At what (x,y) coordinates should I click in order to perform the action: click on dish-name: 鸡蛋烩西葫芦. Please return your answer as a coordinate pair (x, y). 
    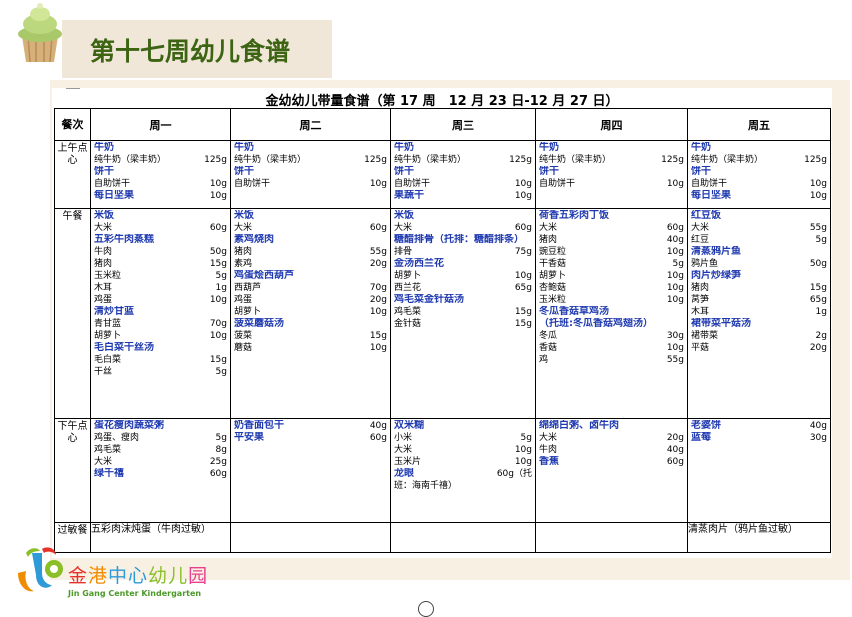
    Looking at the image, I should click on (264, 275).